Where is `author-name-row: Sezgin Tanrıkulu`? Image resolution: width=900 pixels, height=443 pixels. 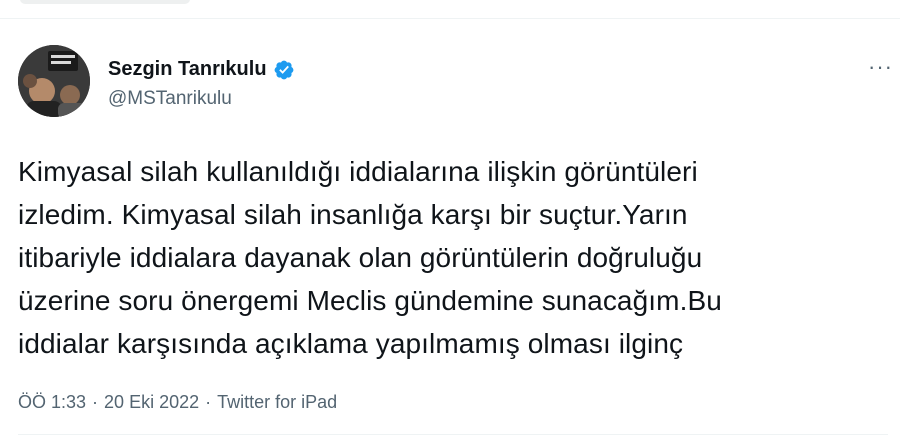 author-name-row: Sezgin Tanrıkulu is located at coordinates (201, 69).